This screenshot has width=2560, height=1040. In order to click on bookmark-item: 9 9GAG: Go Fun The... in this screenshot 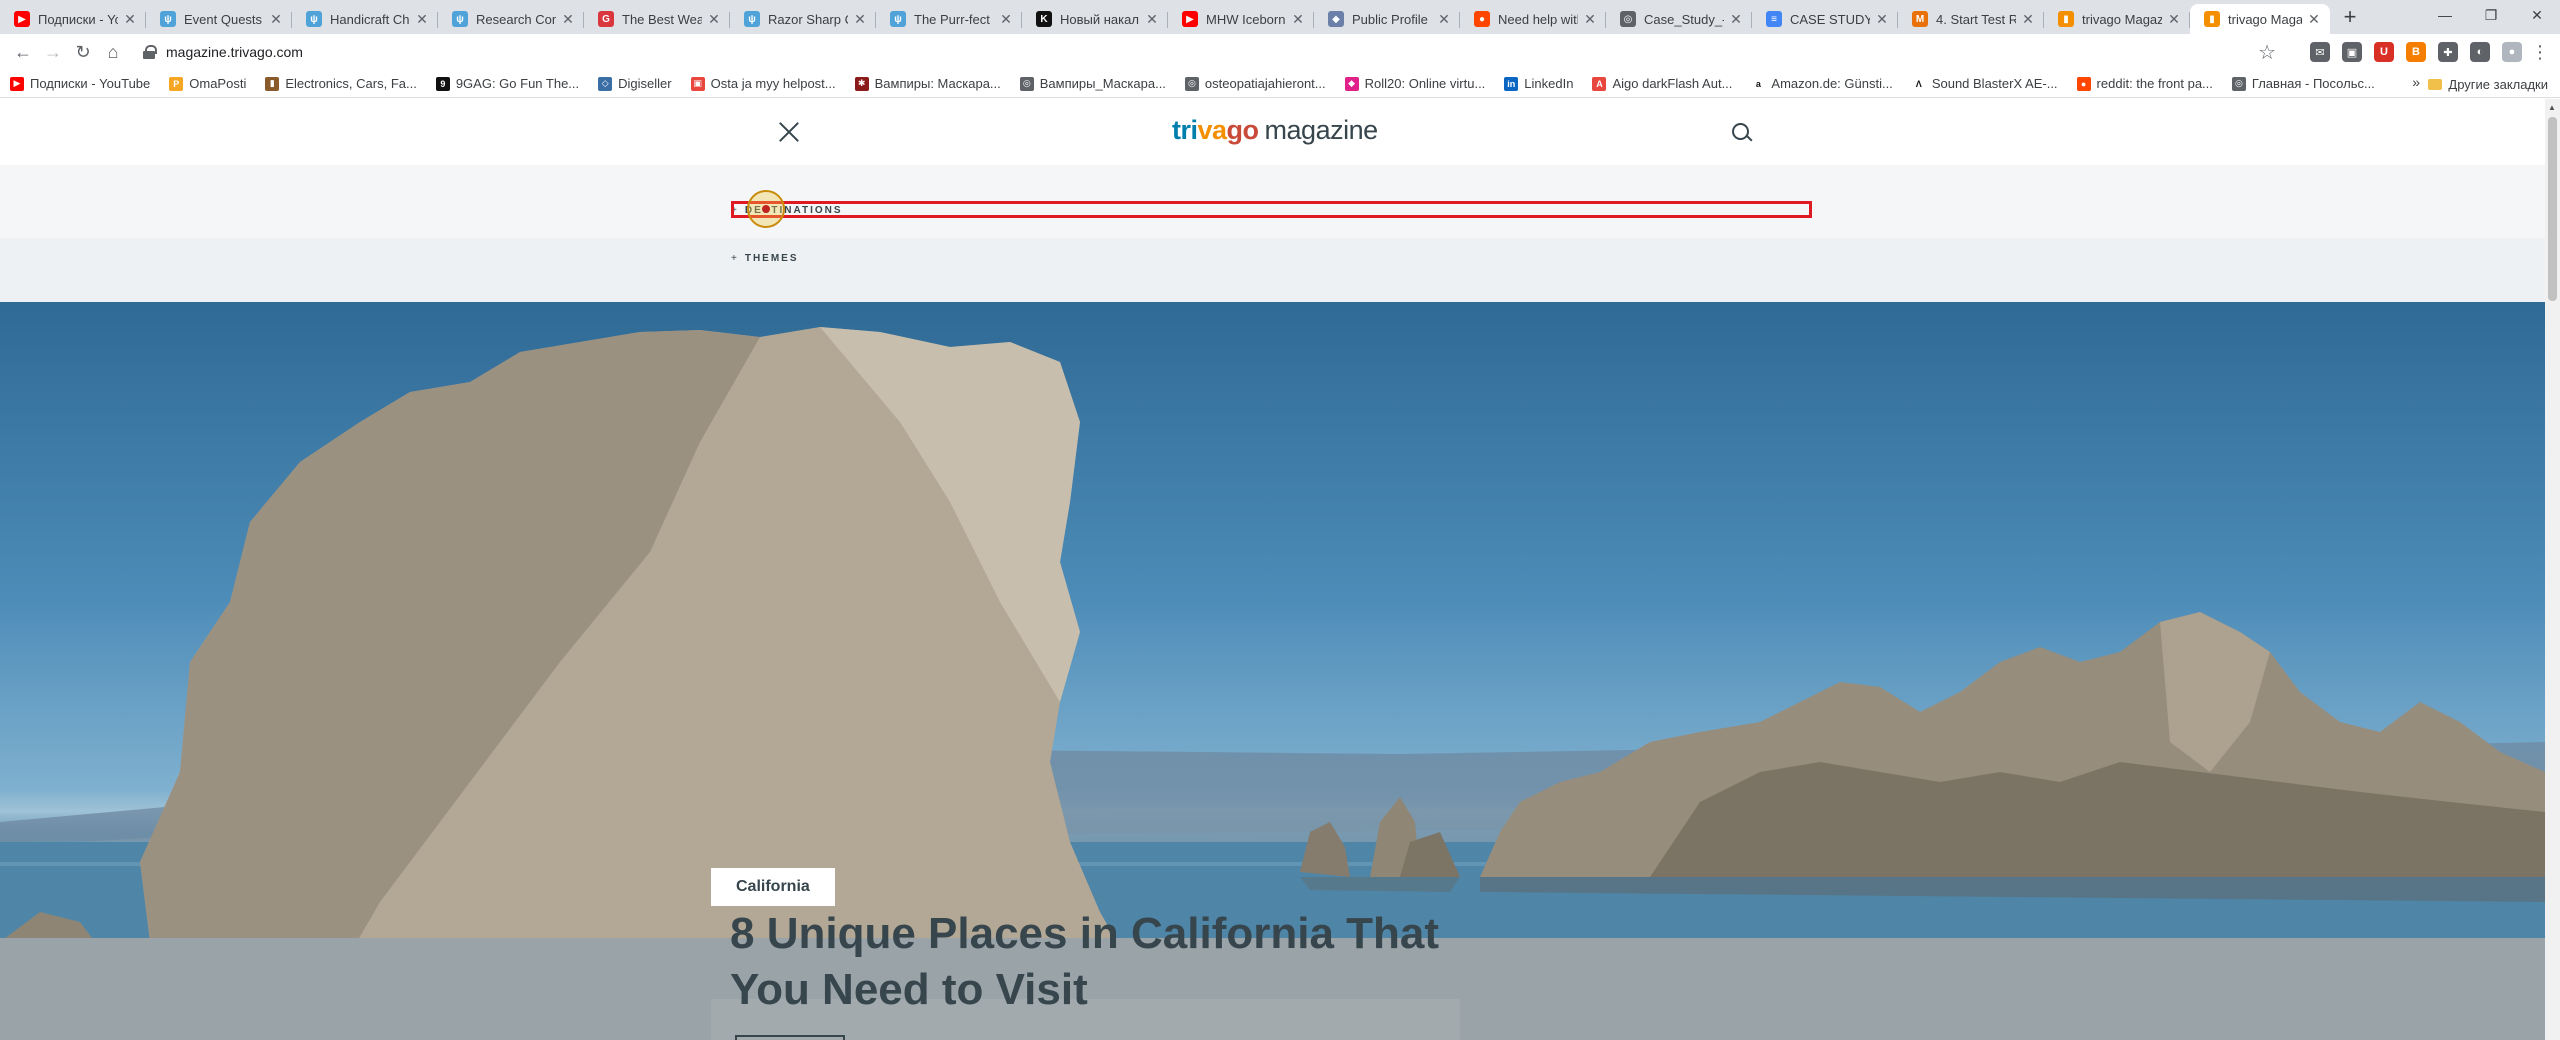, I will do `click(507, 83)`.